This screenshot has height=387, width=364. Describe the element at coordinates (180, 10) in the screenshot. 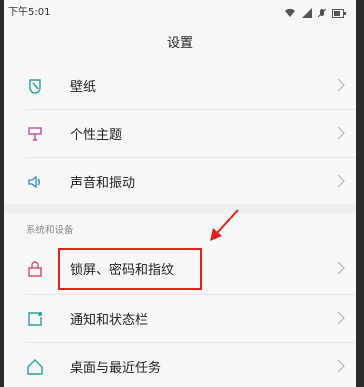

I see `status-bar: 下午5:01` at that location.